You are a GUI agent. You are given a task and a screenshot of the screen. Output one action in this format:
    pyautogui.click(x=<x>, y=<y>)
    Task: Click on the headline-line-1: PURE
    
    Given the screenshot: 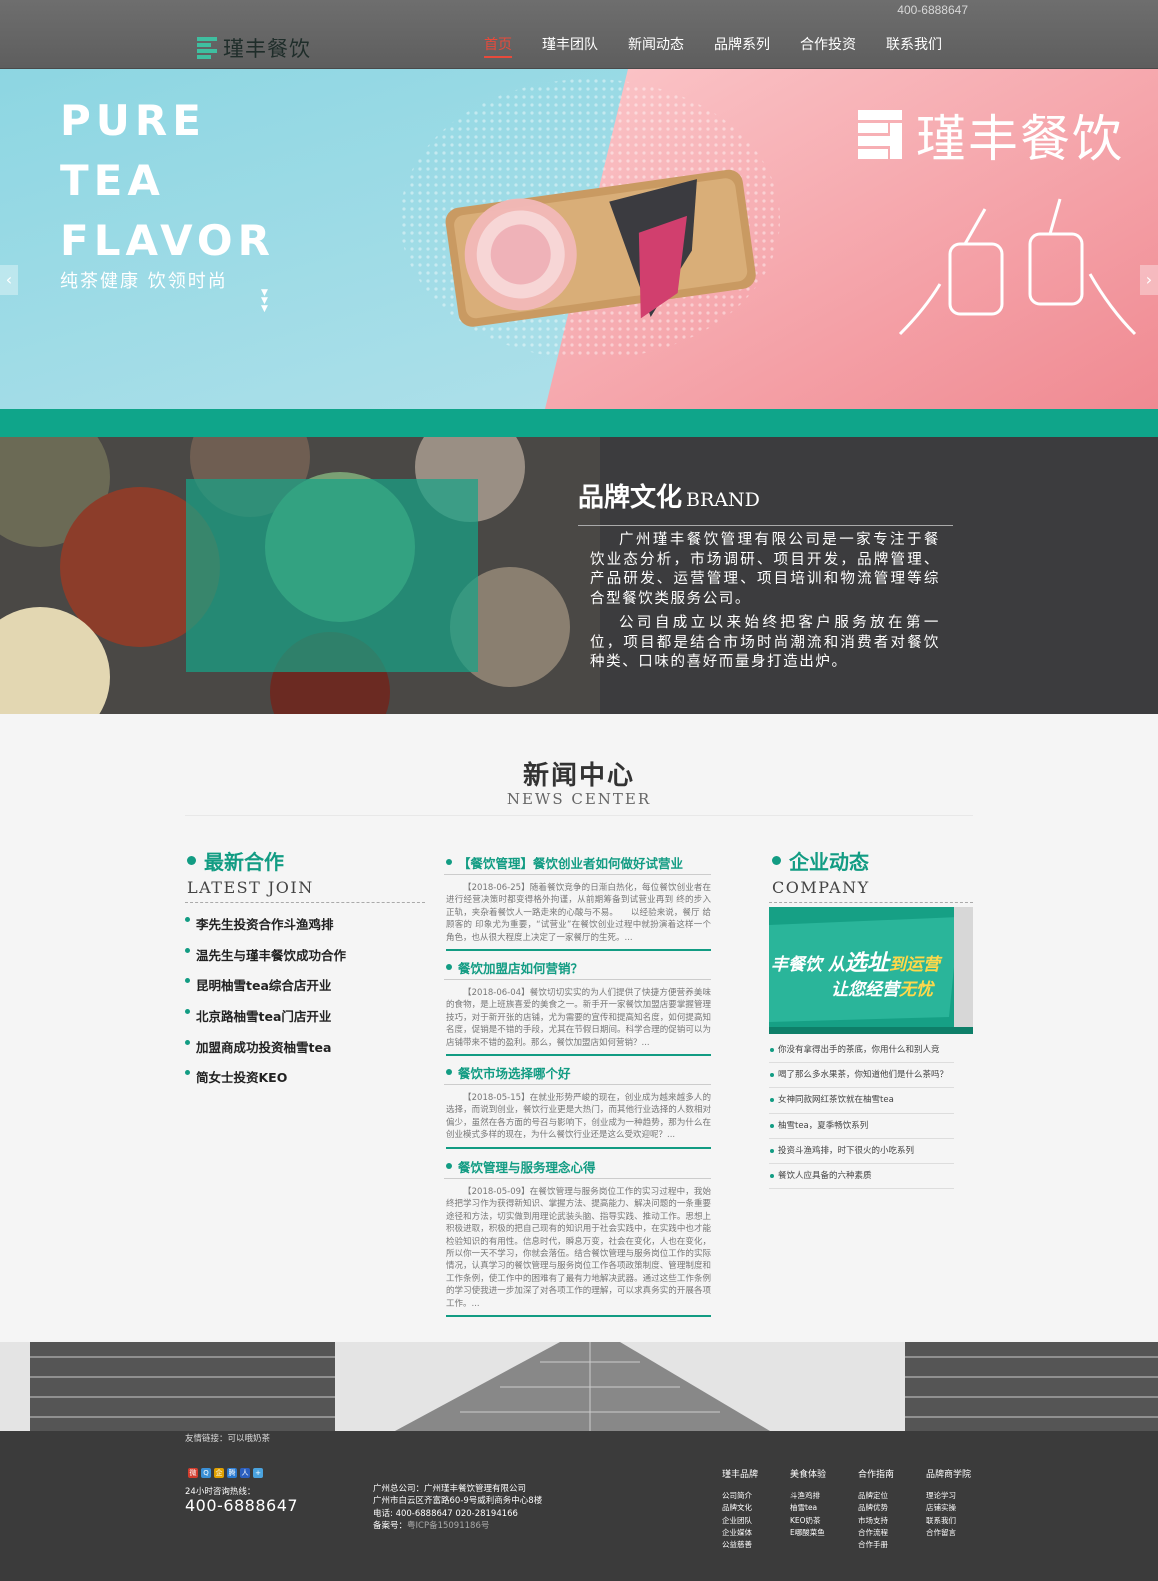 What is the action you would take?
    pyautogui.click(x=133, y=120)
    